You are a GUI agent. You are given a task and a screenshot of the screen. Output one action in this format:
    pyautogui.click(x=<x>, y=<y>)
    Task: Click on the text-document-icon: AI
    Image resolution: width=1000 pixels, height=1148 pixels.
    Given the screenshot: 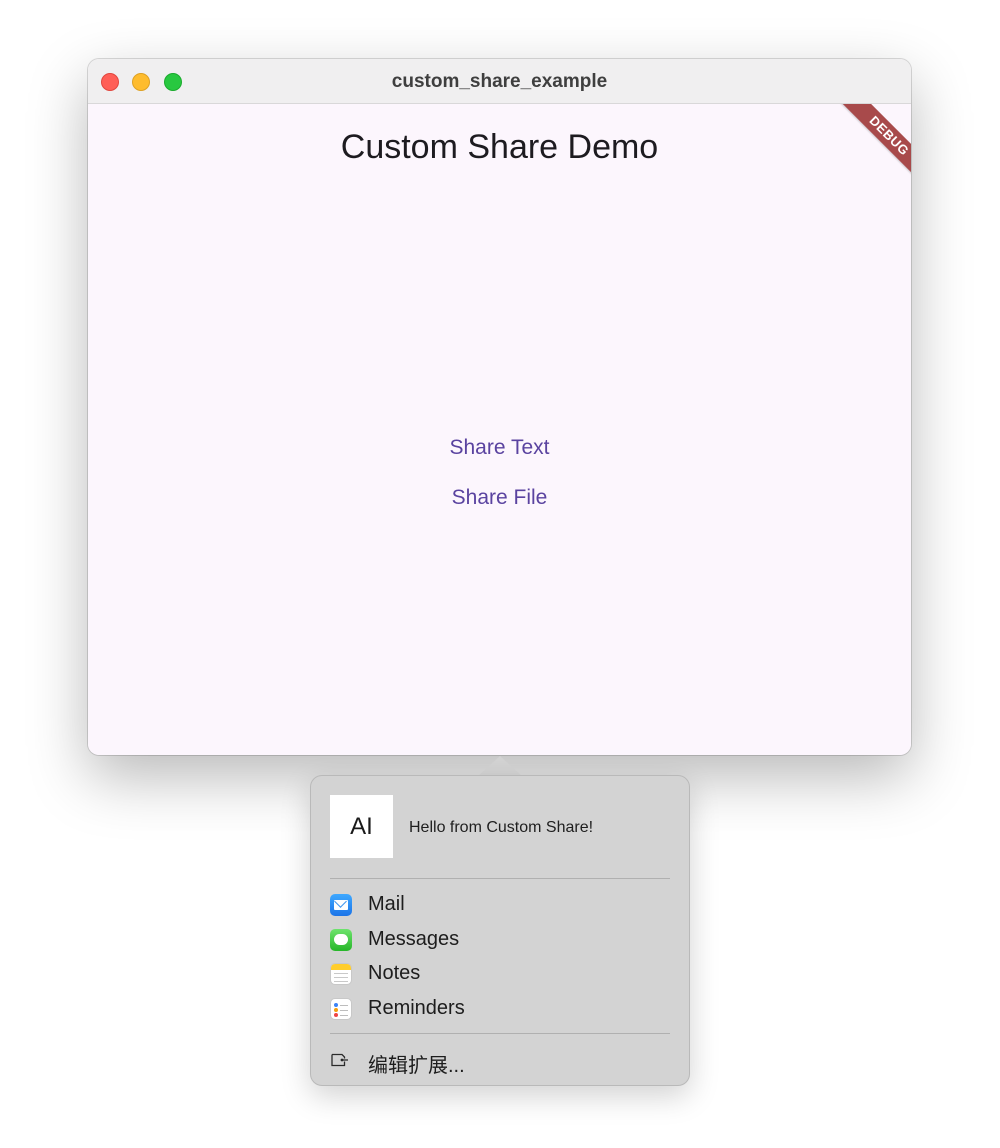 What is the action you would take?
    pyautogui.click(x=361, y=827)
    